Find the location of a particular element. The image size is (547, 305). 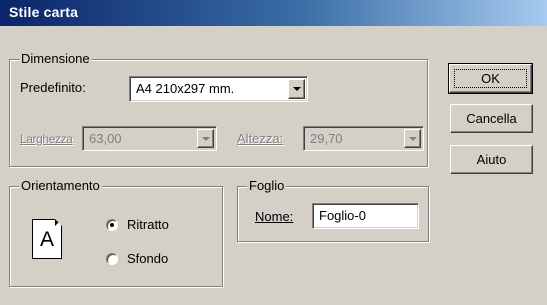

window-title: Stile carta is located at coordinates (44, 12).